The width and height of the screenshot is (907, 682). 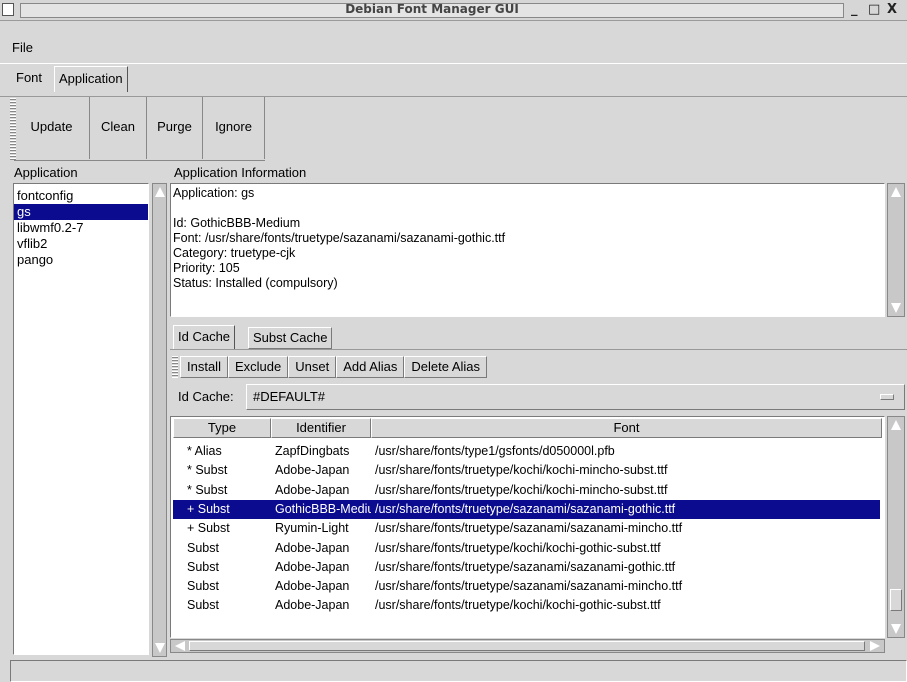 I want to click on cell-identifier: Ryumin-Light, so click(x=312, y=528).